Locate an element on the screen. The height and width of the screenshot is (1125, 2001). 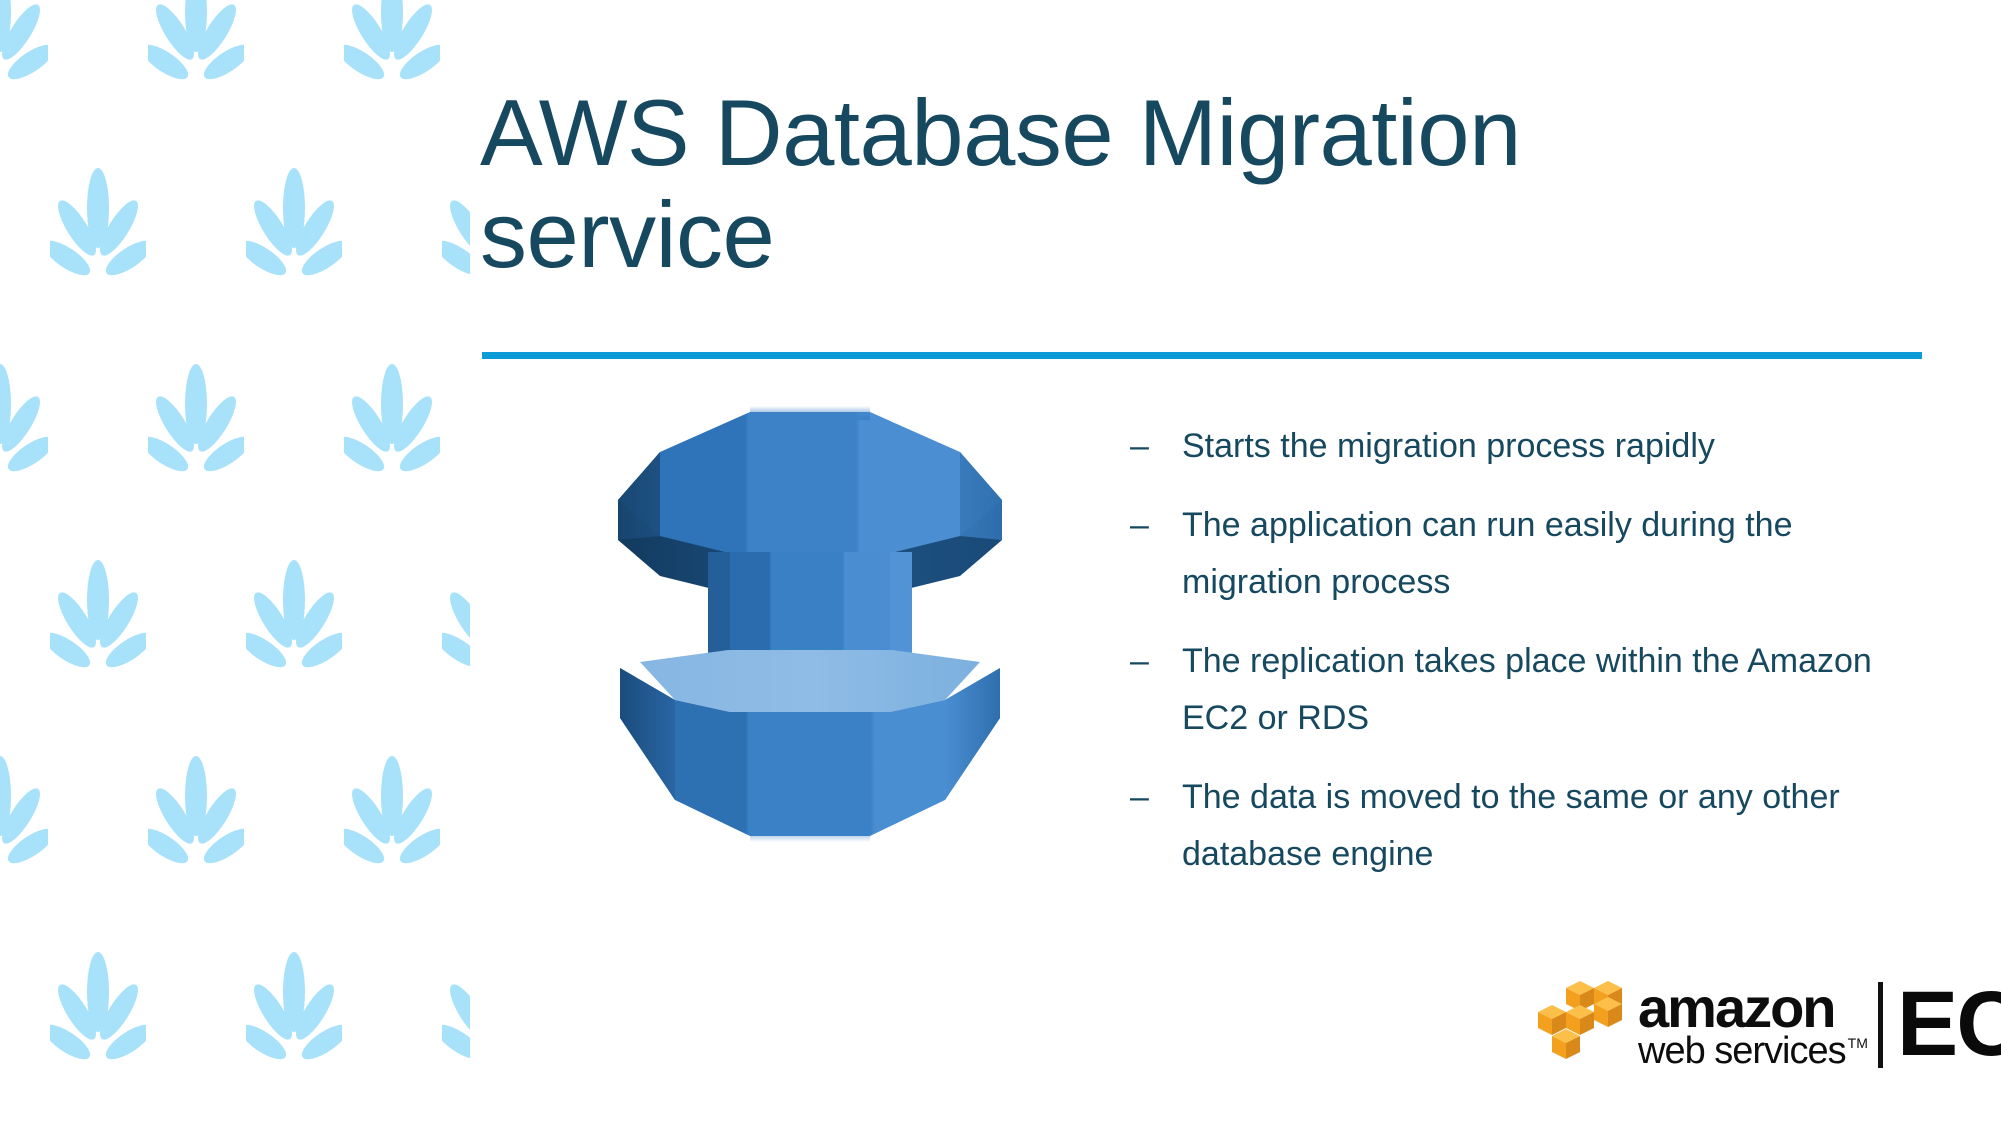
web-services-row: web services TM is located at coordinates (1753, 1051).